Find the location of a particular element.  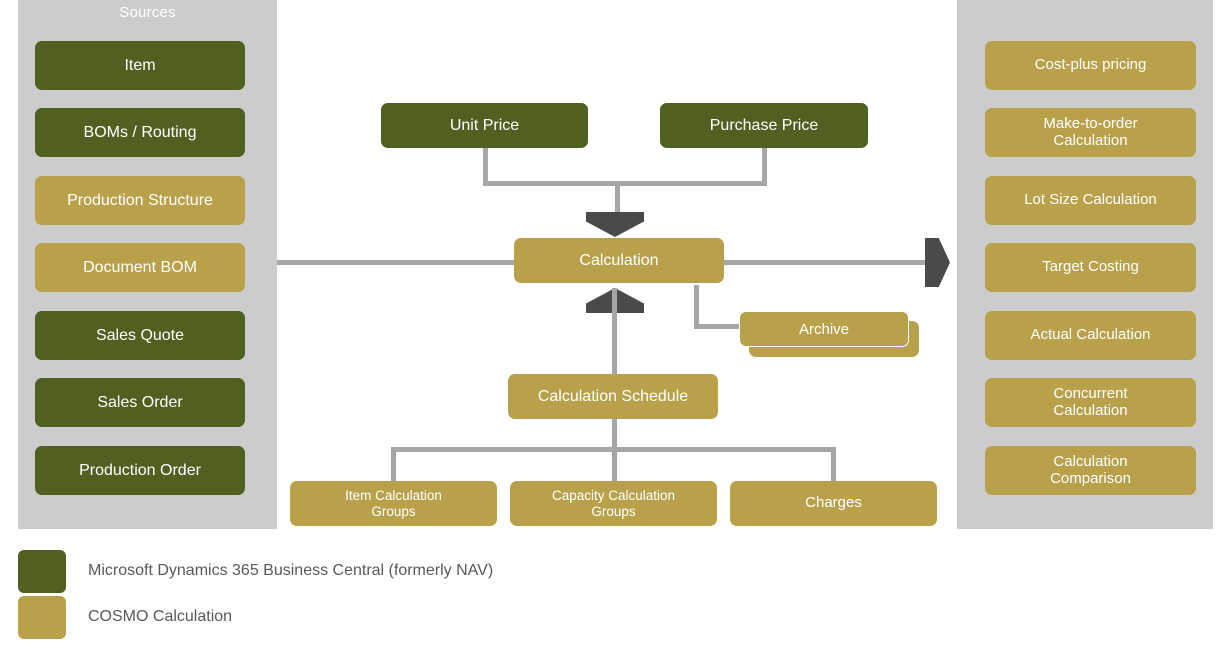

result-node-cost-plus-pricing: Cost-plus pricing is located at coordinates (1090, 65).